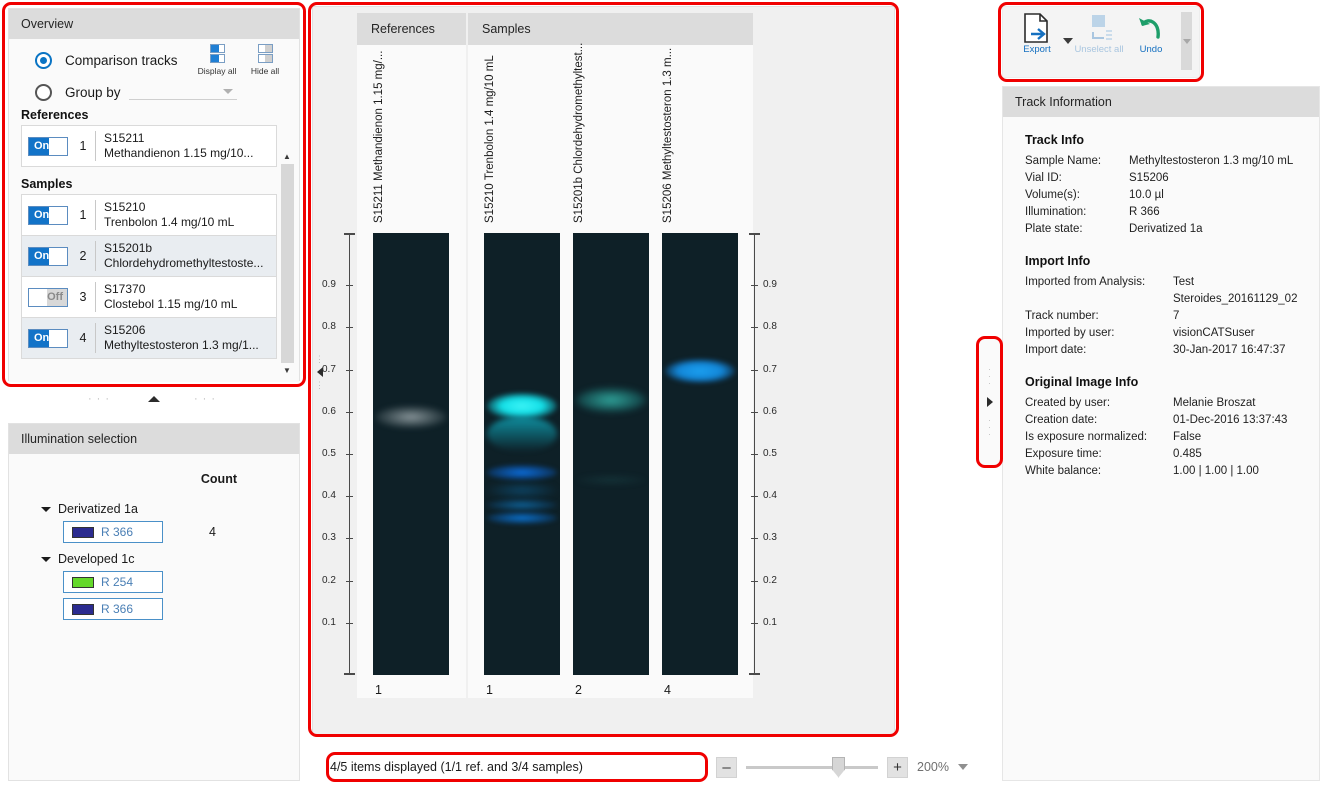  I want to click on overview-illumination-splitter: ··· ···, so click(154, 399).